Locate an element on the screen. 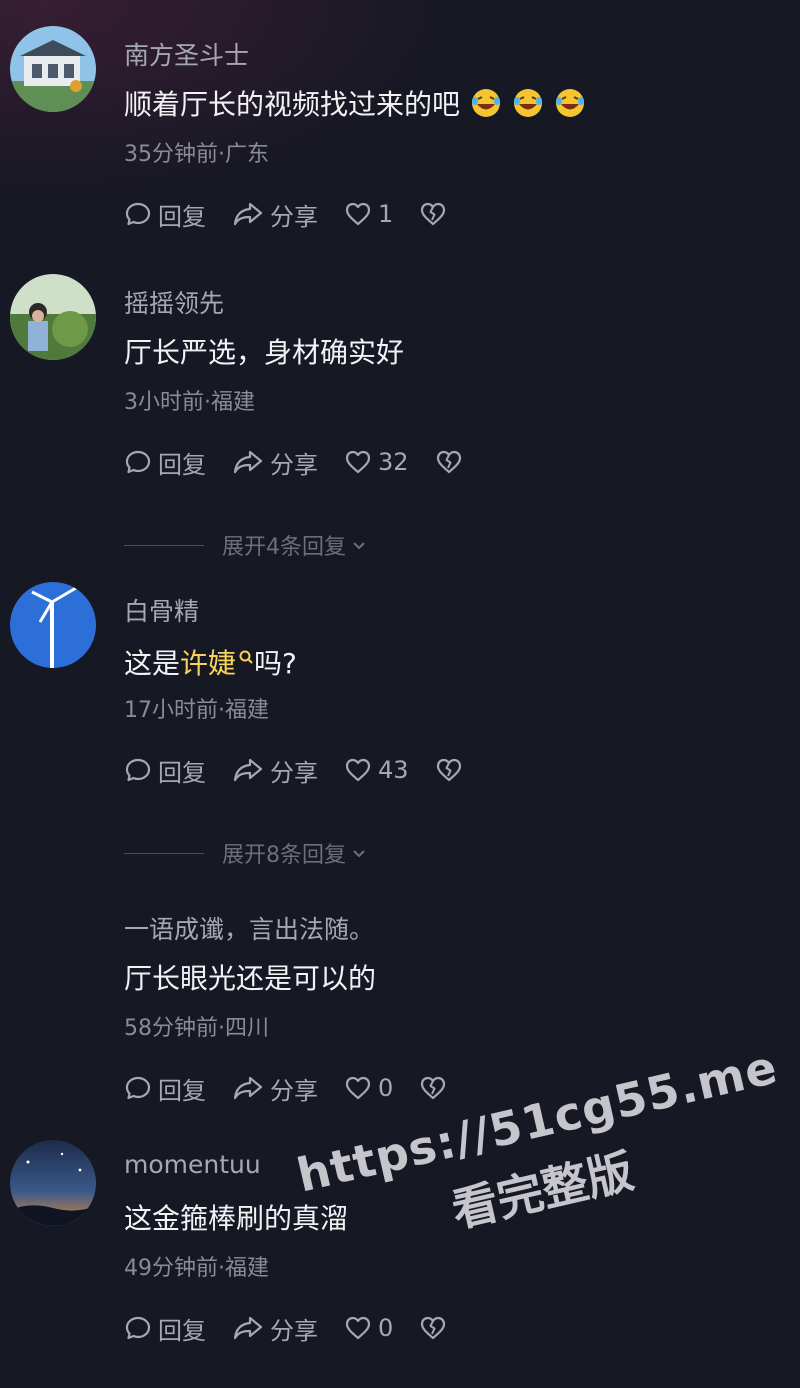  comment-actions: 回复 分享 32 is located at coordinates (296, 462).